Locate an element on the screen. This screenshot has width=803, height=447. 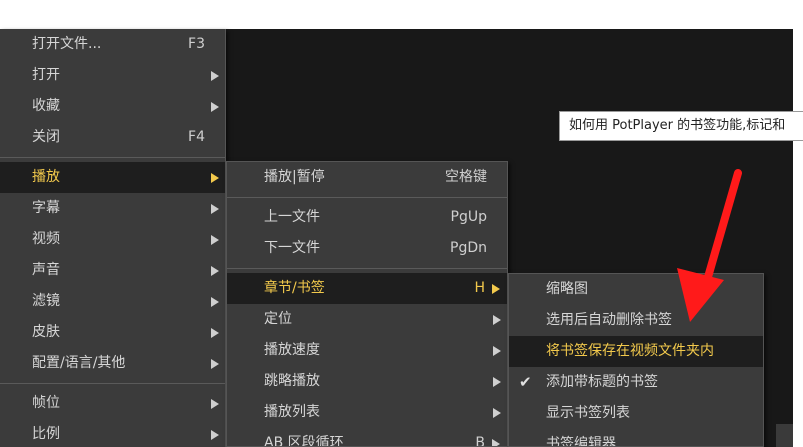
menu-item-thumbnails: 缩略图 is located at coordinates (636, 289).